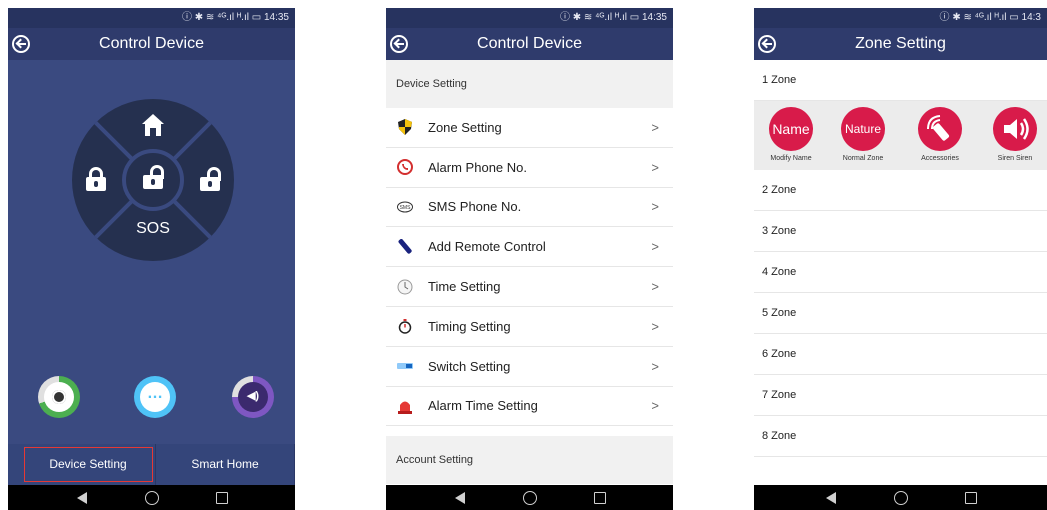 The image size is (1047, 510). I want to click on menu-item-alarm-time-setting: Alarm Time Setting >, so click(529, 407).